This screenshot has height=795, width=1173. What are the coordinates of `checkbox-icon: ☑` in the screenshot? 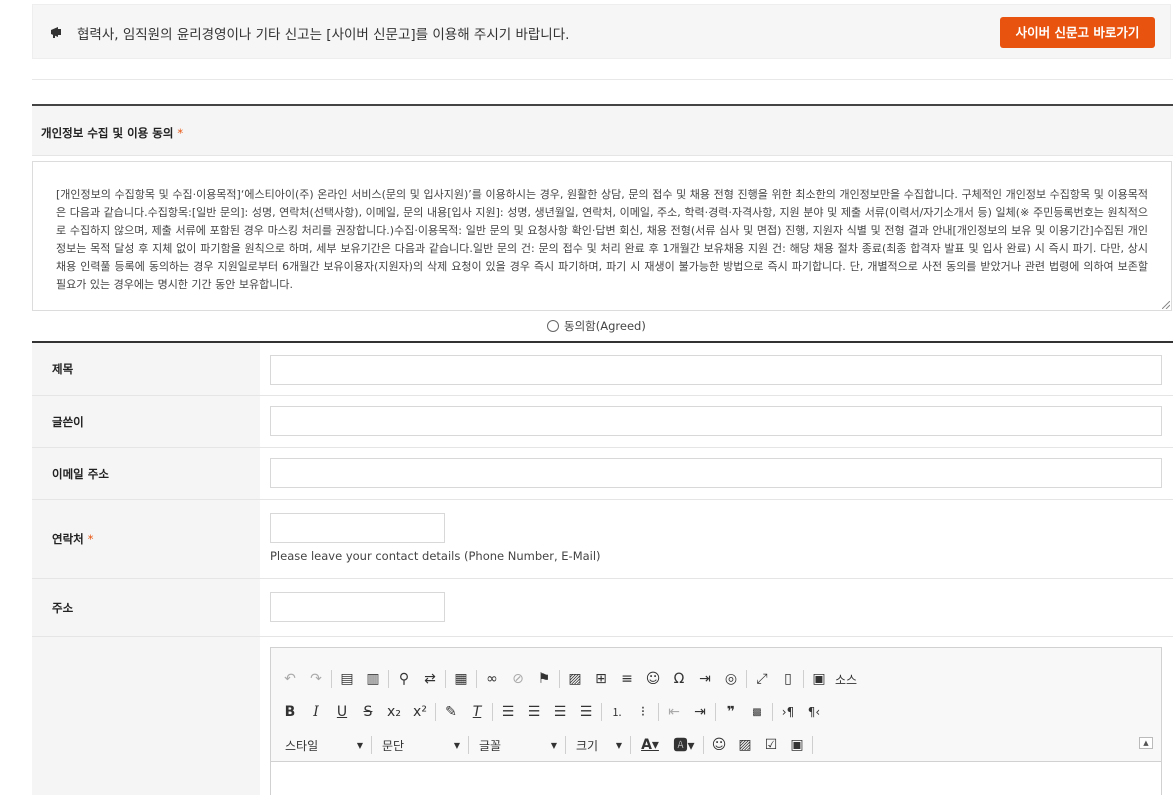 It's located at (771, 745).